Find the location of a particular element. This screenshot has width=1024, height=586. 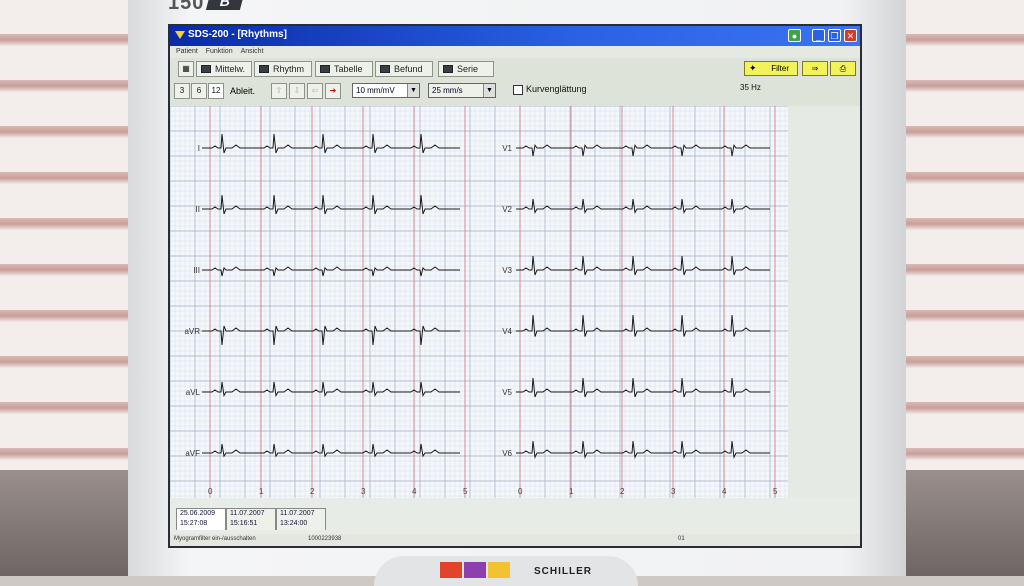

status-hint: Myogramfilter ein-/ausschalten is located at coordinates (215, 539).